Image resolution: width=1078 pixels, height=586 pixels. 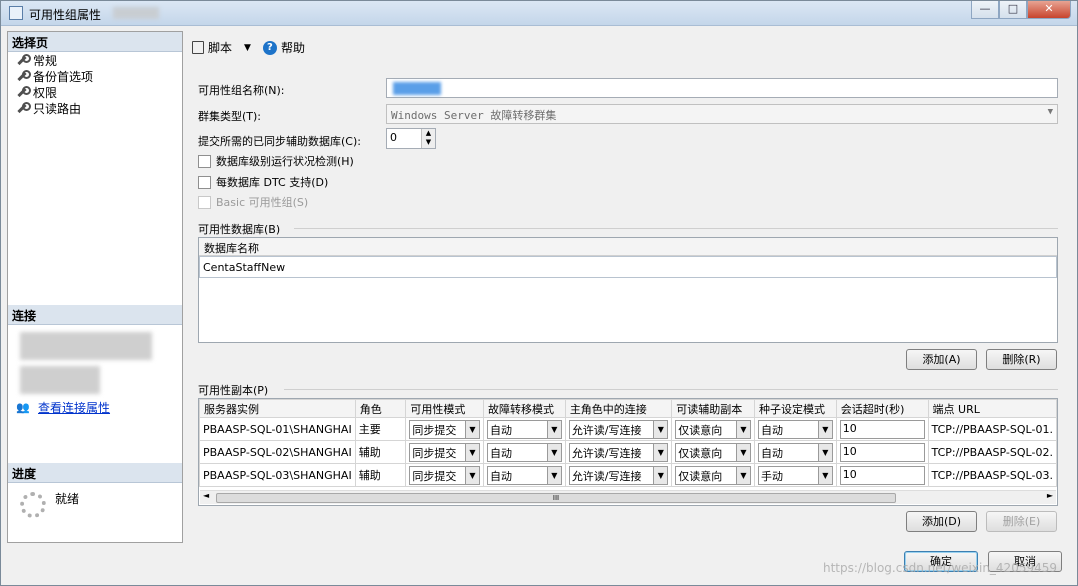 What do you see at coordinates (277, 429) in the screenshot?
I see `replica-cell-server: PBAASP-SQL-01\SHANGHAI` at bounding box center [277, 429].